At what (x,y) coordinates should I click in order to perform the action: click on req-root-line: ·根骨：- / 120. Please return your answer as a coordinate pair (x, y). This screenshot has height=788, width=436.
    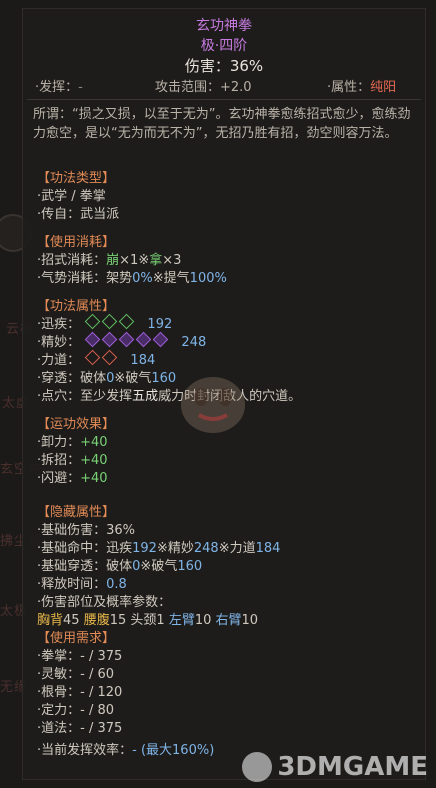
    Looking at the image, I should click on (80, 692).